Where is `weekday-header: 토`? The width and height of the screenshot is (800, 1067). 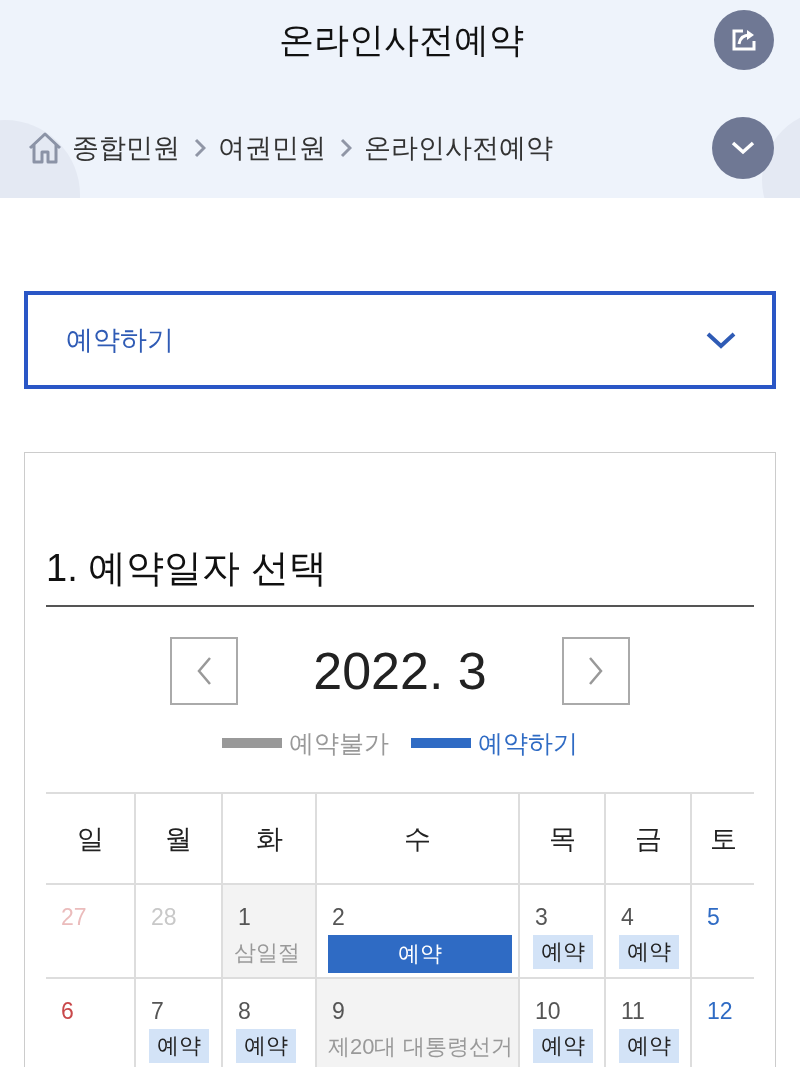 weekday-header: 토 is located at coordinates (722, 838).